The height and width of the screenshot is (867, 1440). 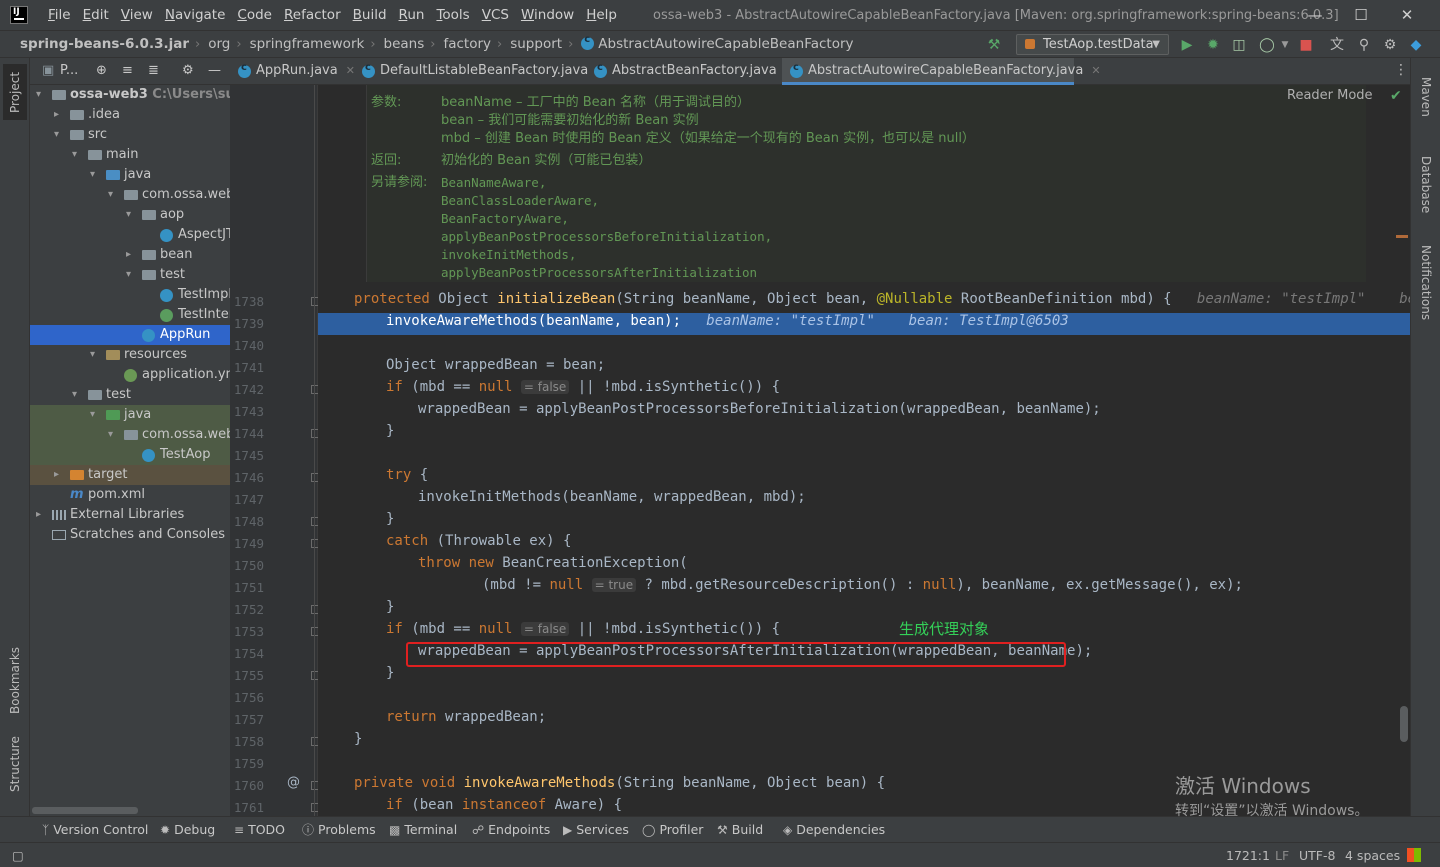 I want to click on override-marker-icon: @, so click(x=293, y=782).